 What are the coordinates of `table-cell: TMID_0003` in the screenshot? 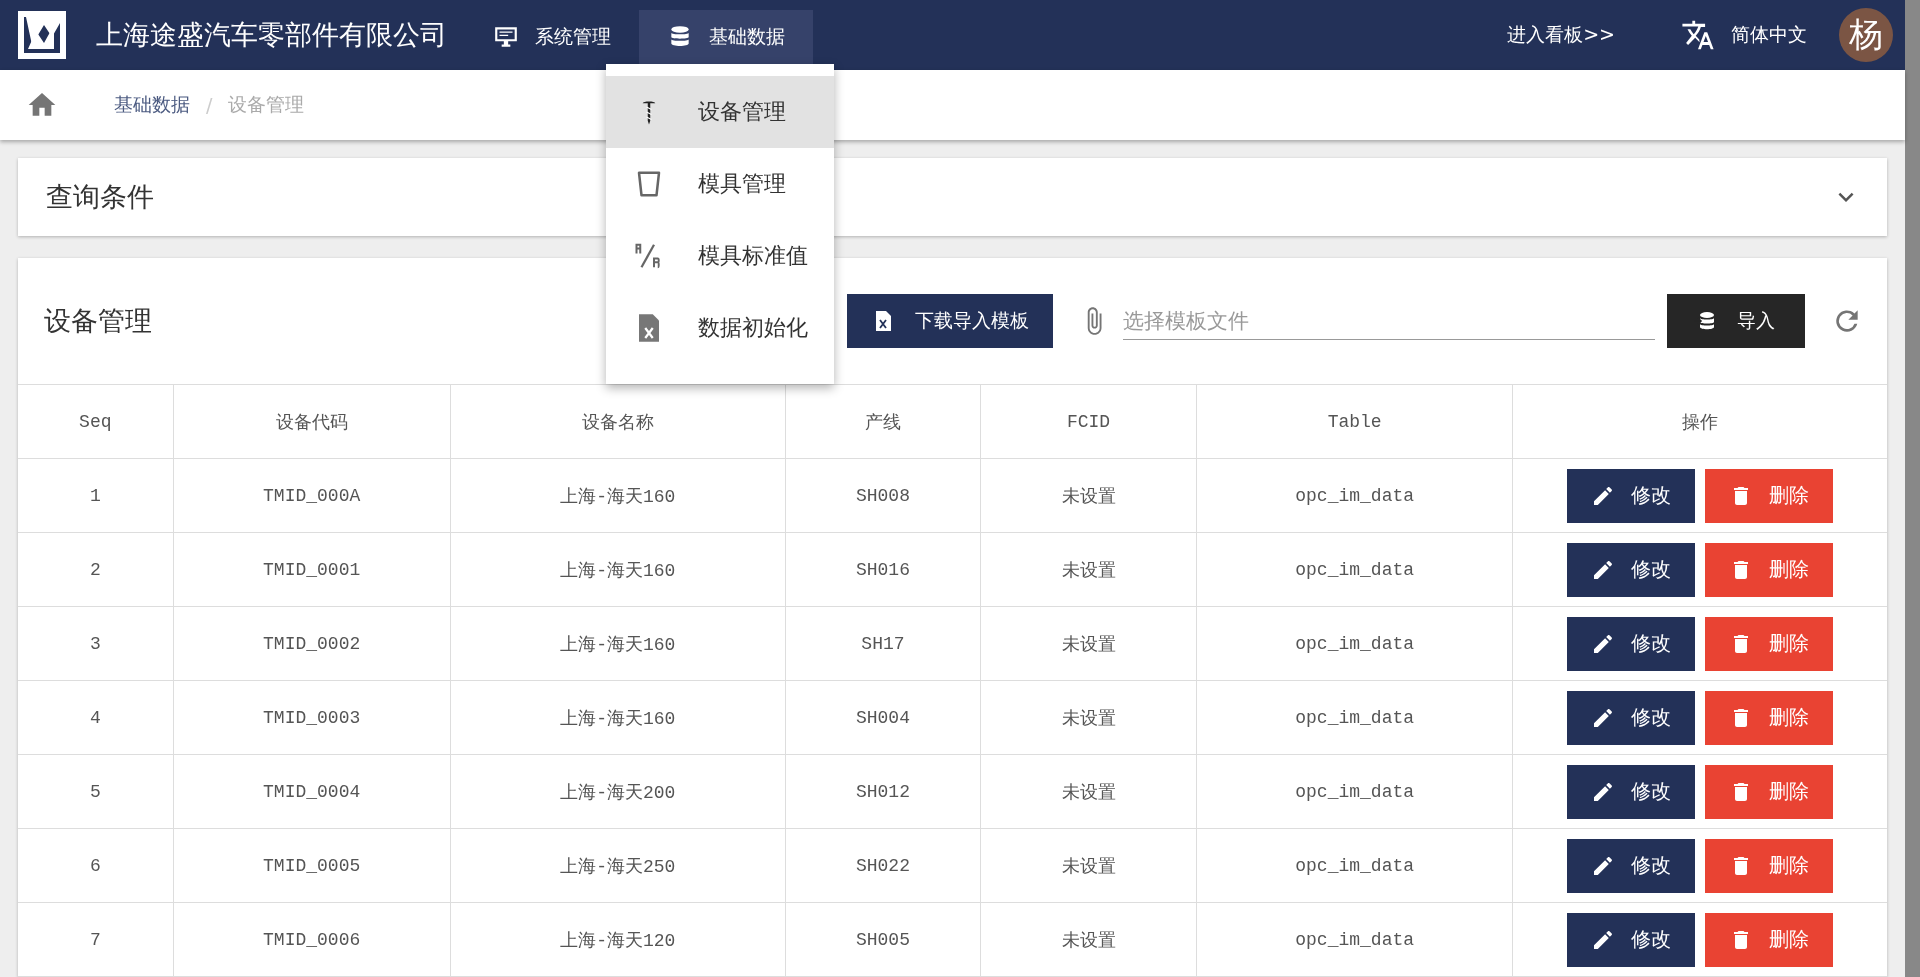 It's located at (312, 717).